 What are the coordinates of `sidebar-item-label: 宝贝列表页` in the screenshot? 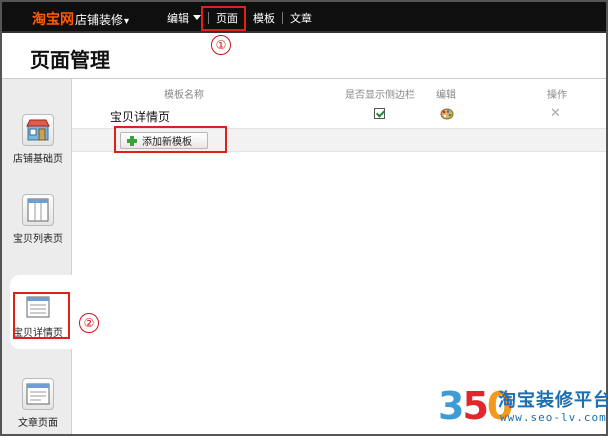 It's located at (38, 239).